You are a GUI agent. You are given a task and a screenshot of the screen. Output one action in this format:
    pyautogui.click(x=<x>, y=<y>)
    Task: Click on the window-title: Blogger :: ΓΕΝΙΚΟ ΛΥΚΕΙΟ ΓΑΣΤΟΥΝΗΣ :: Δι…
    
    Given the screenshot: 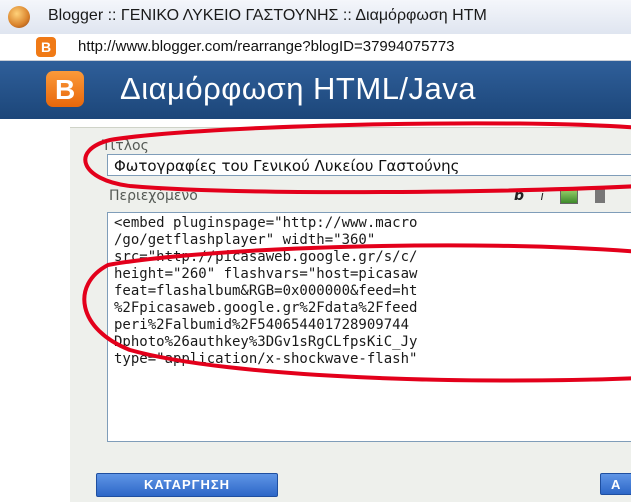 What is the action you would take?
    pyautogui.click(x=267, y=15)
    